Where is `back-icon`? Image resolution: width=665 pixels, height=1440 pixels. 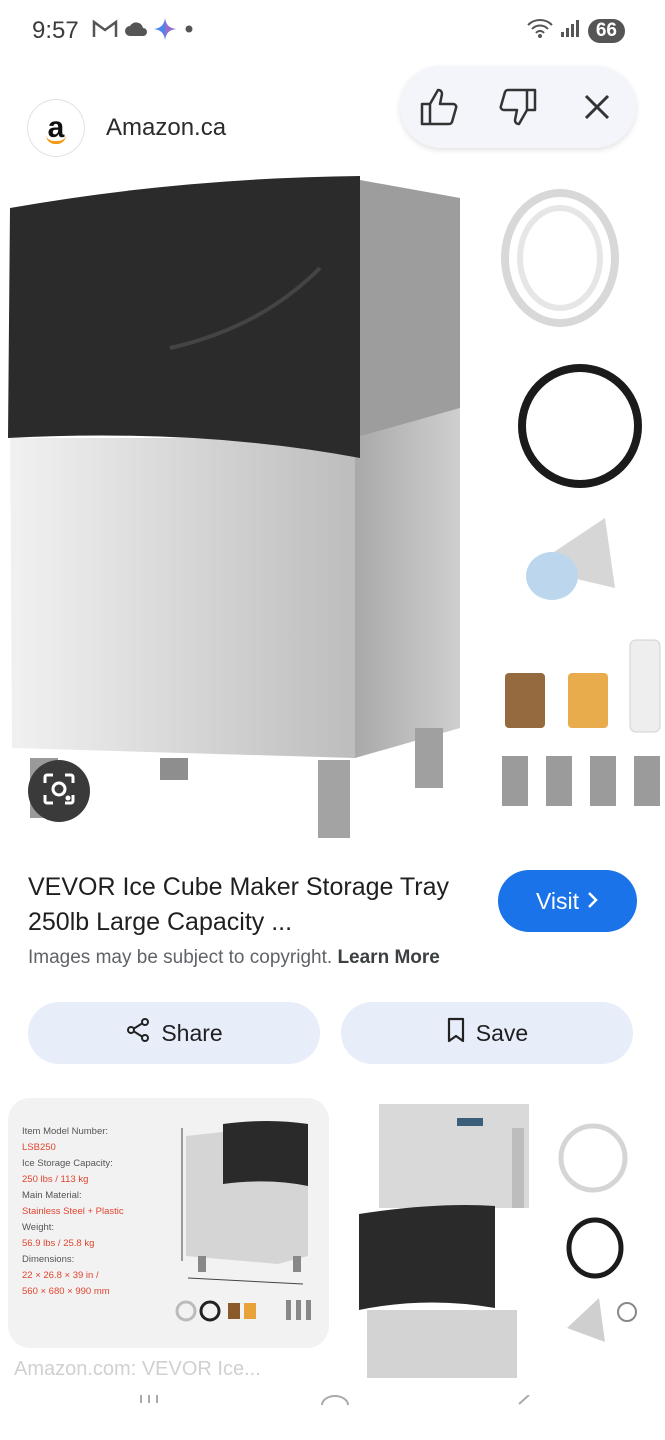
back-icon is located at coordinates (523, 1401).